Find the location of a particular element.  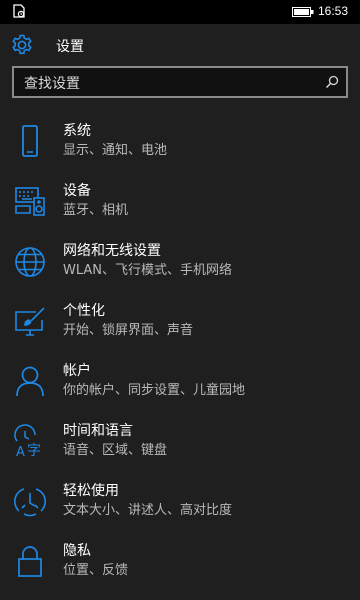

item-subtitle: WLAN、飞行模式、手机网络 is located at coordinates (148, 270).